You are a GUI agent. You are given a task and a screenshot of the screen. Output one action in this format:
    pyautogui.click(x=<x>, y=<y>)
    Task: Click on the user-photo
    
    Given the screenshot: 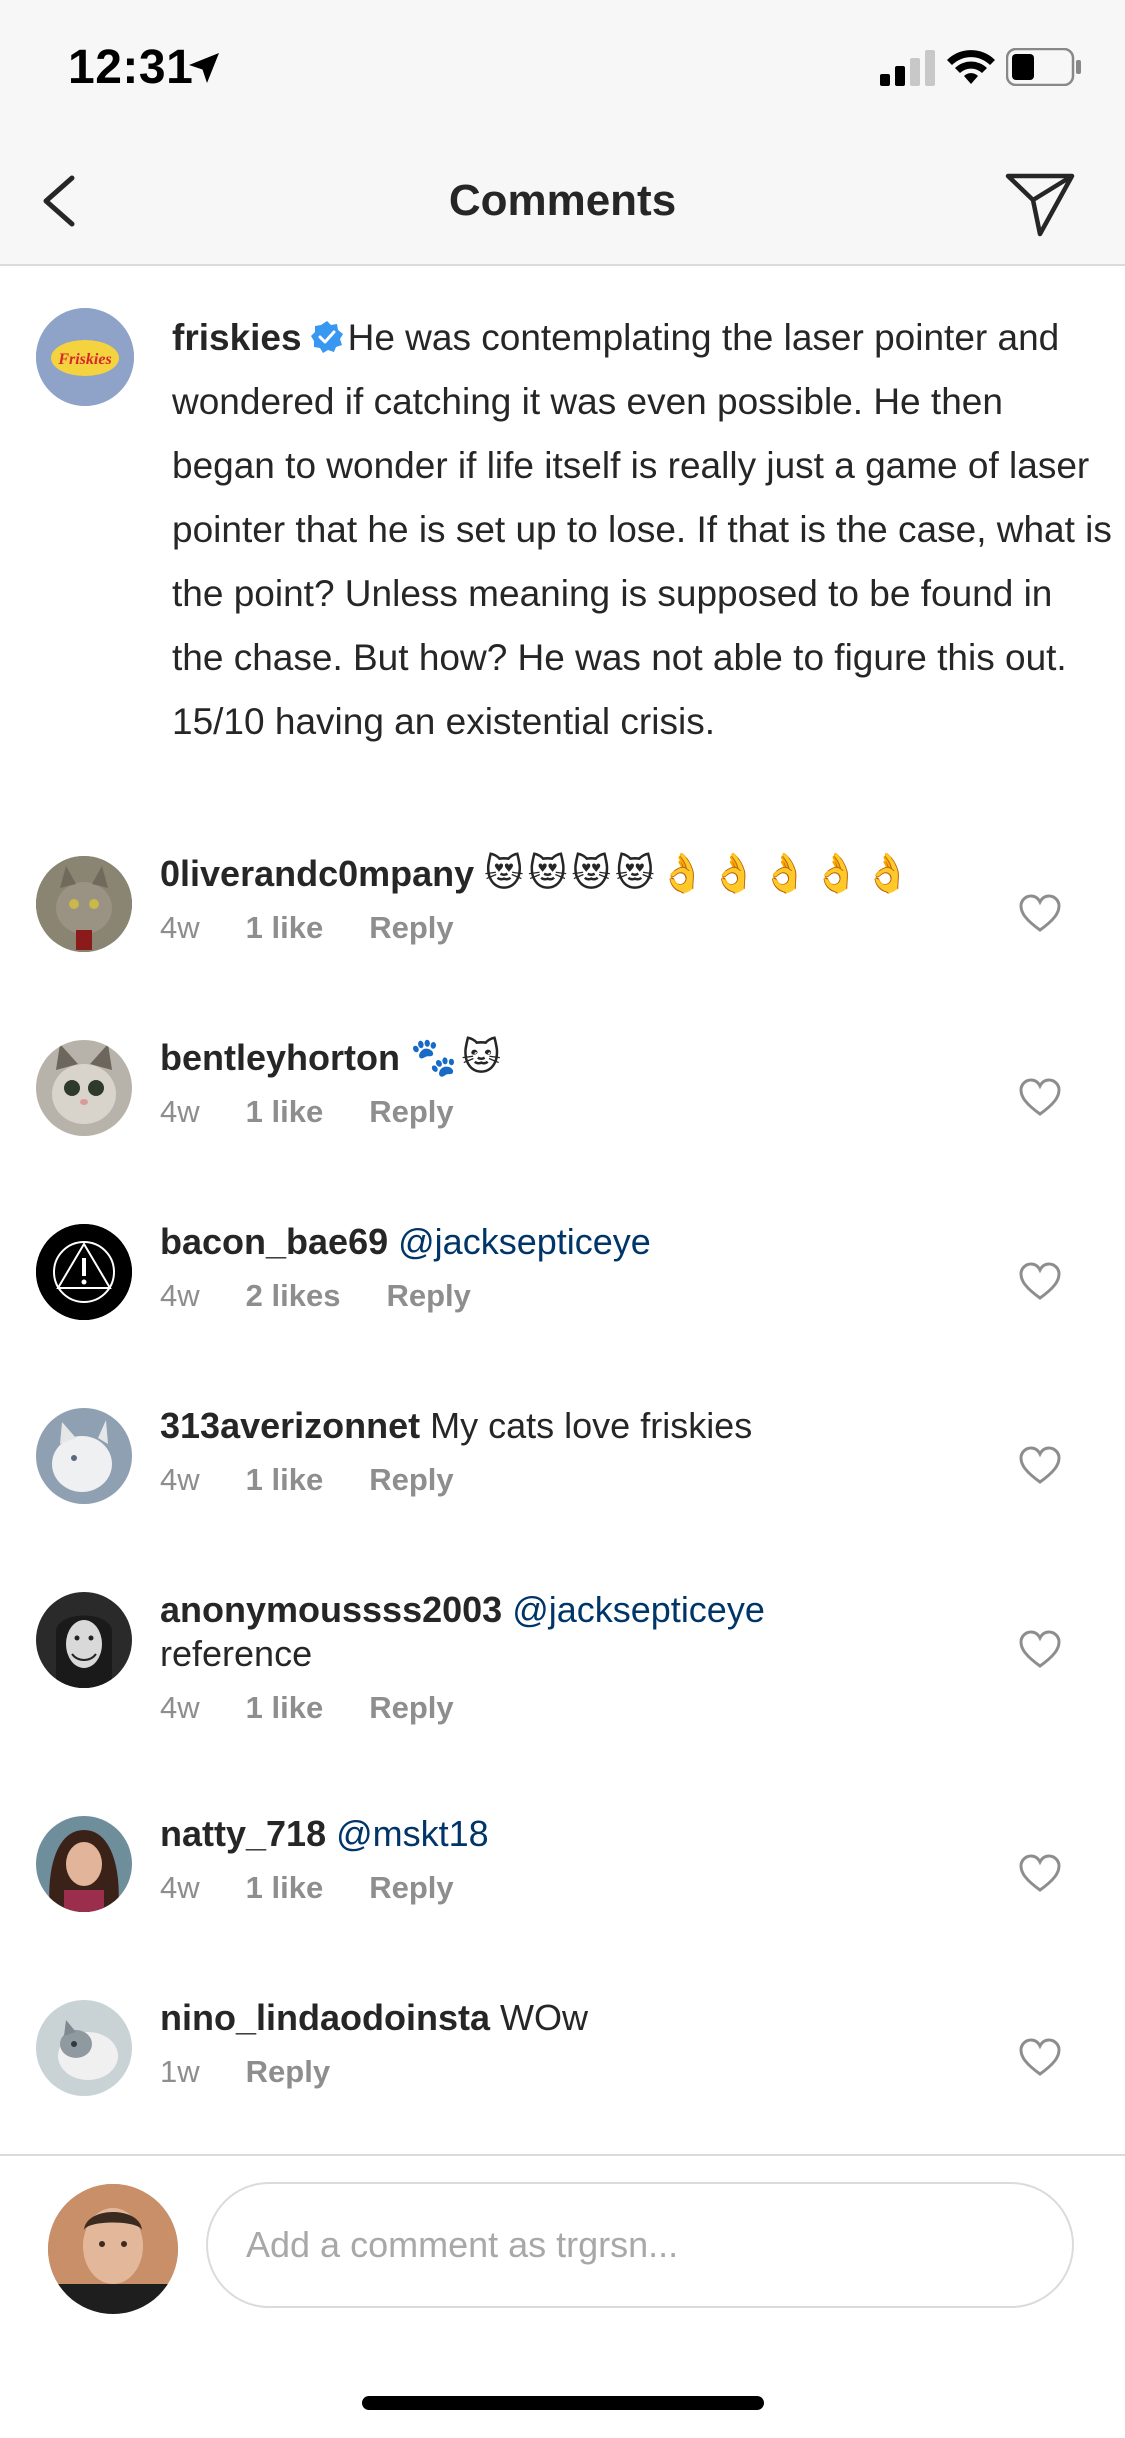 What is the action you would take?
    pyautogui.click(x=113, y=2249)
    